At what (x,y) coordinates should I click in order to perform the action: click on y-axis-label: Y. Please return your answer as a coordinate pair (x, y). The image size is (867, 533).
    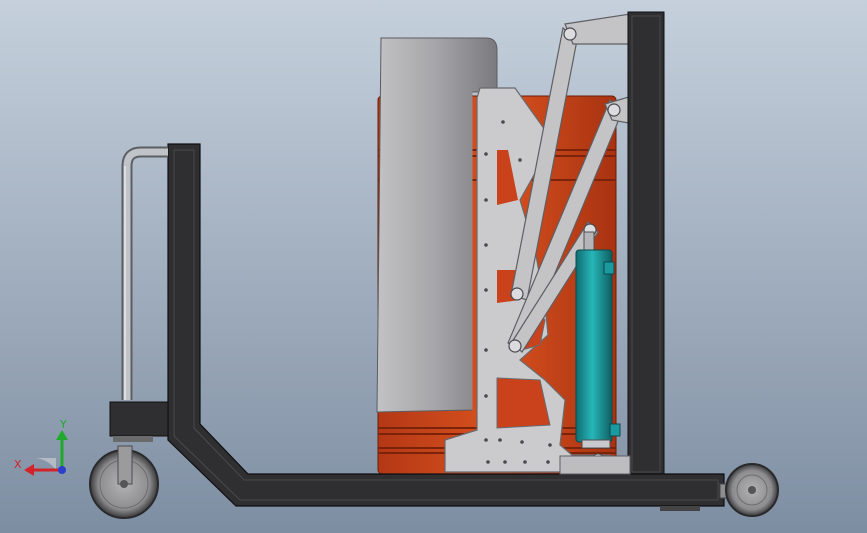
    Looking at the image, I should click on (63, 424).